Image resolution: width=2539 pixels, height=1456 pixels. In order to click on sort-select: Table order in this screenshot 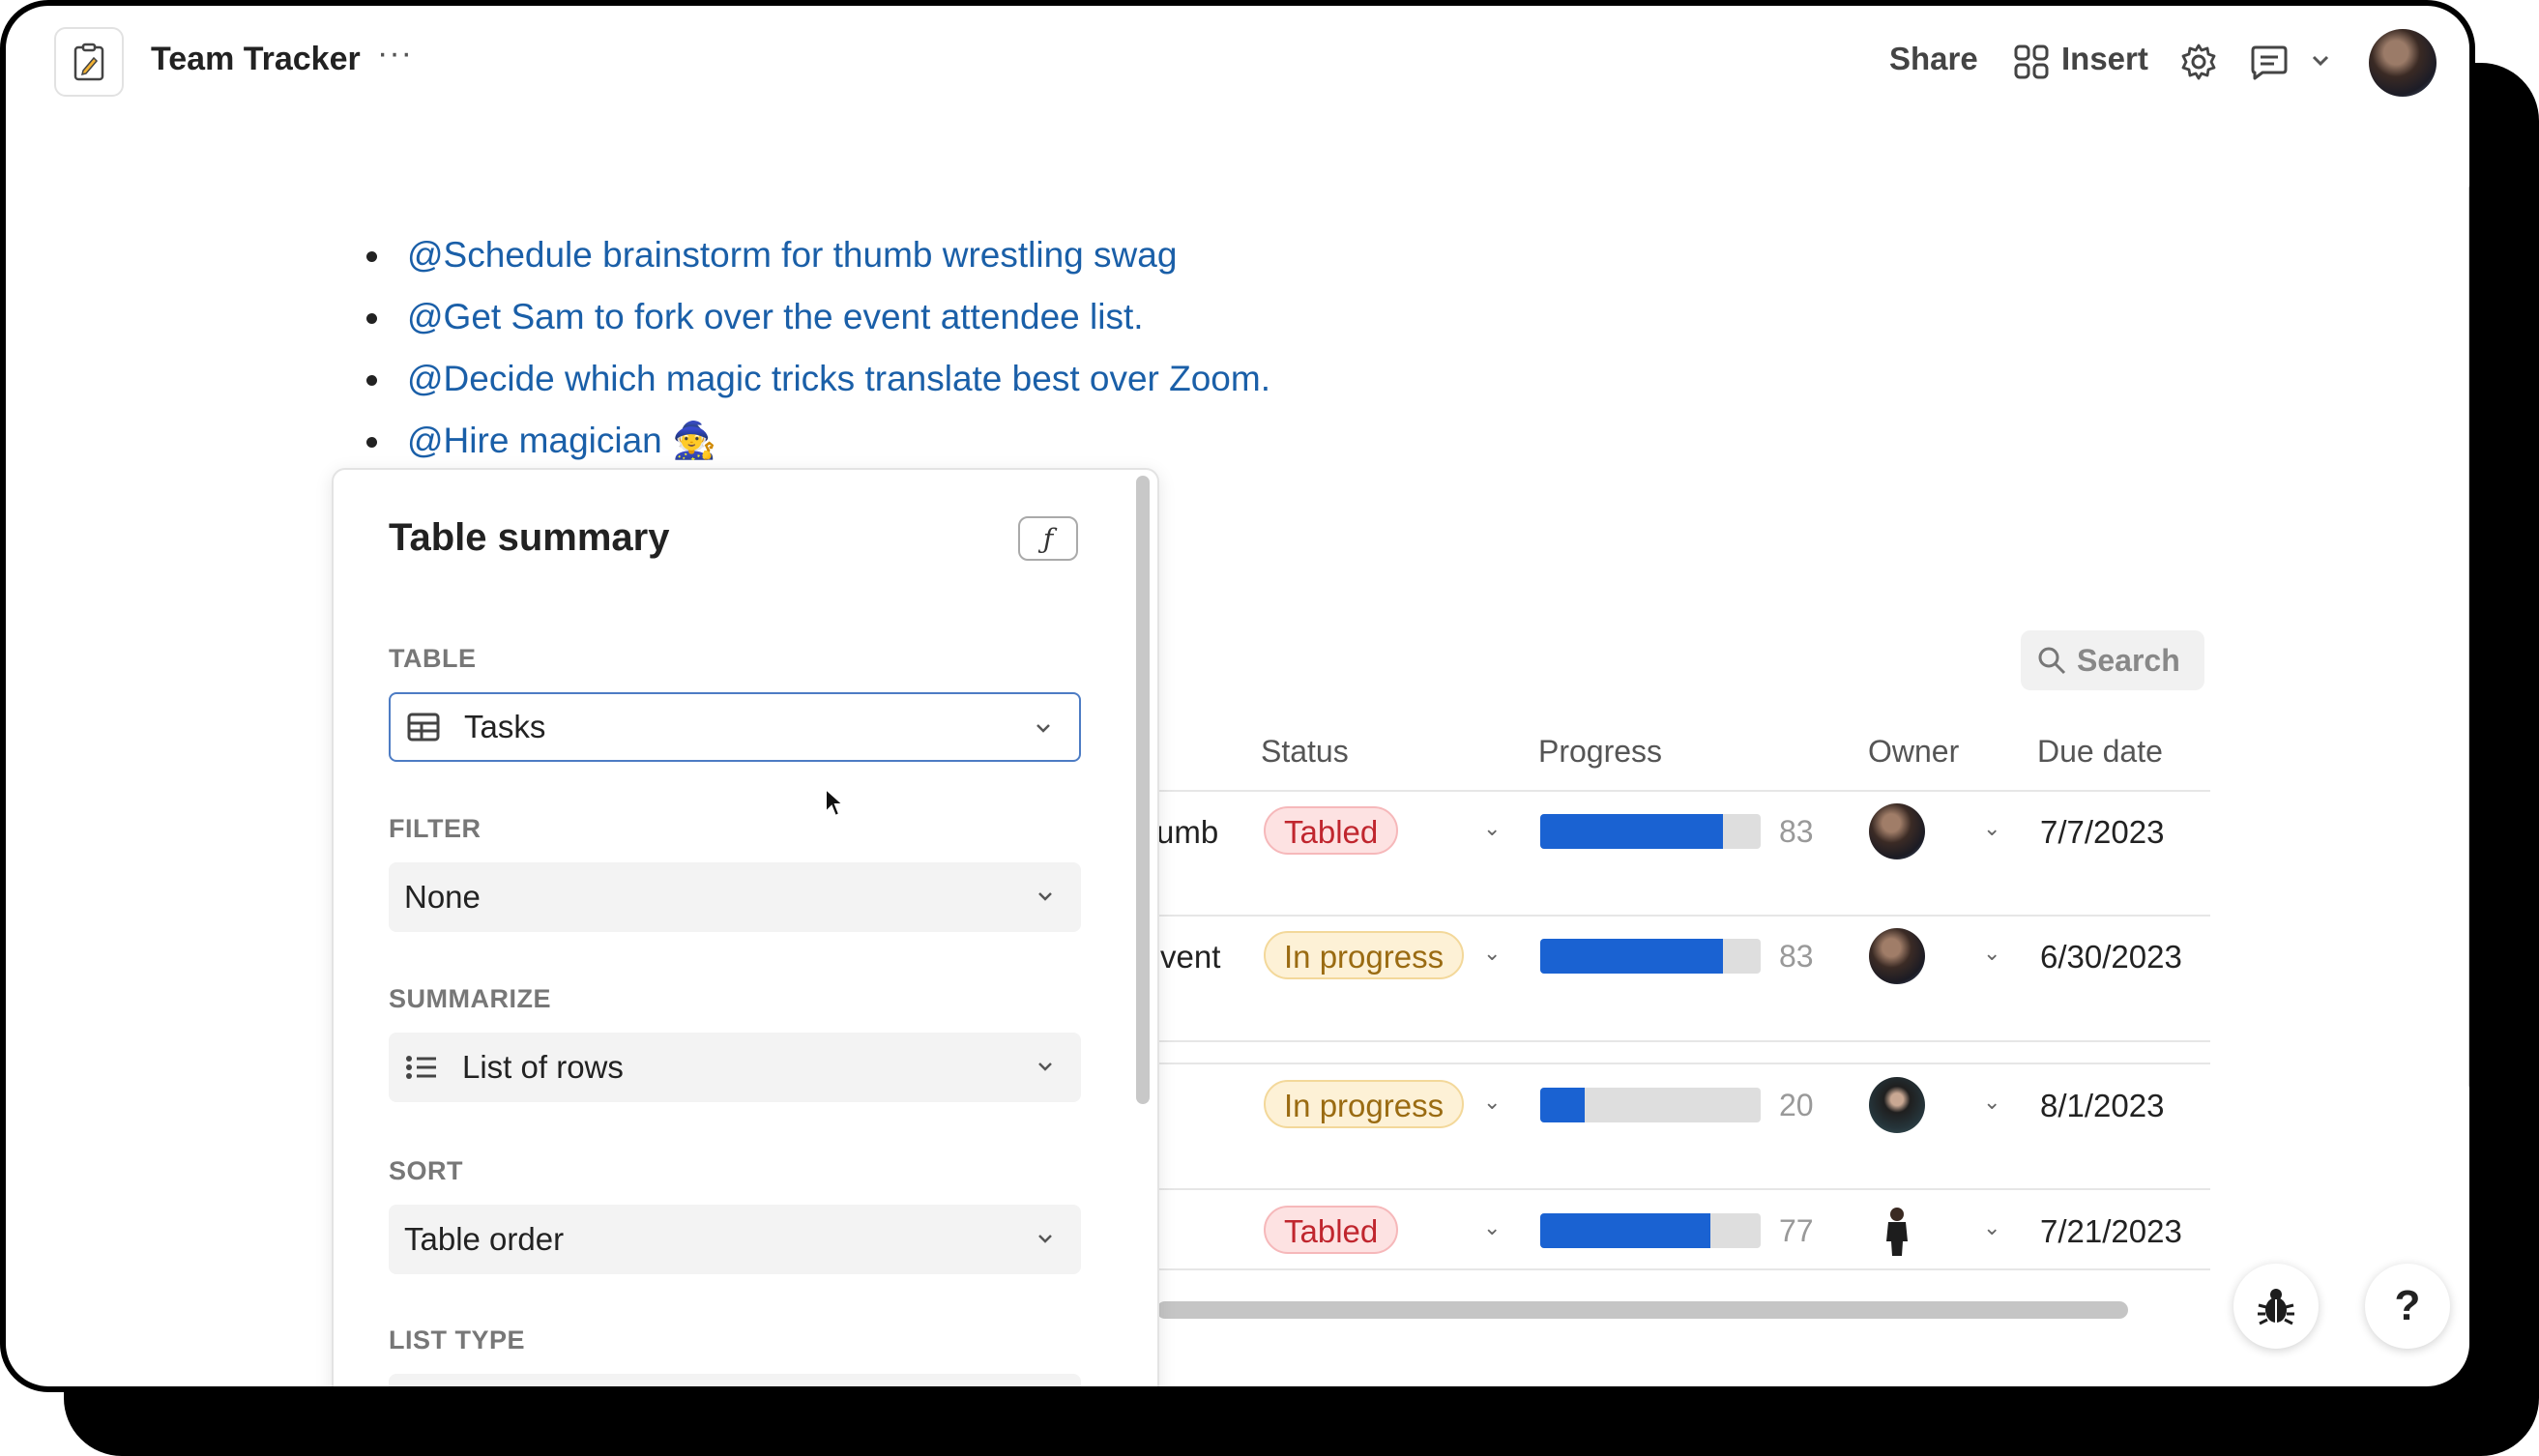, I will do `click(735, 1240)`.